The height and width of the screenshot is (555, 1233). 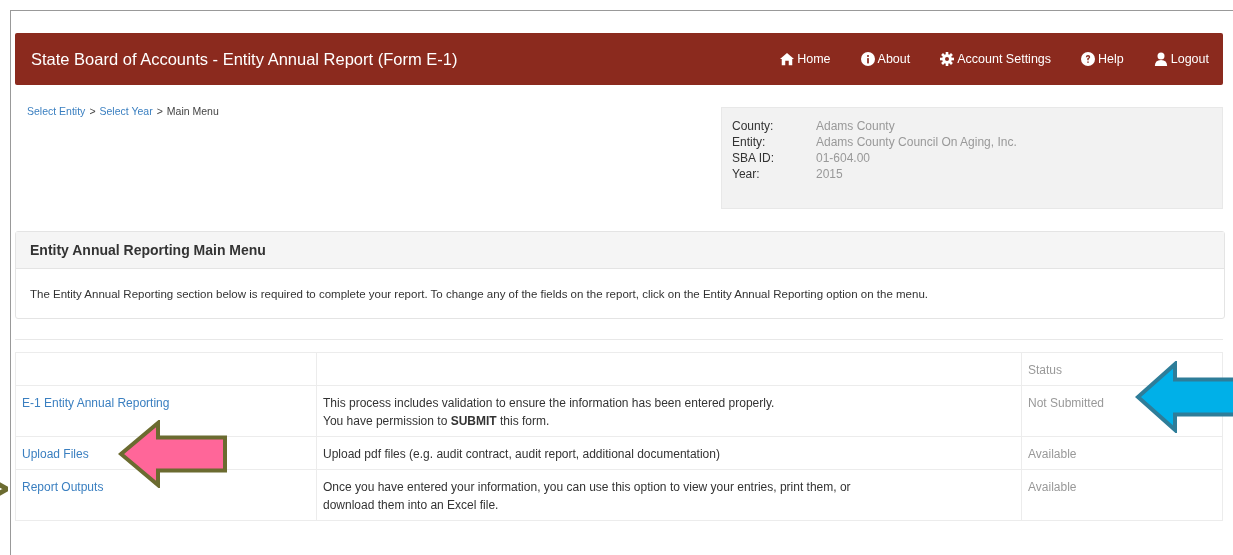 What do you see at coordinates (1102, 59) in the screenshot?
I see `nav-link: Help` at bounding box center [1102, 59].